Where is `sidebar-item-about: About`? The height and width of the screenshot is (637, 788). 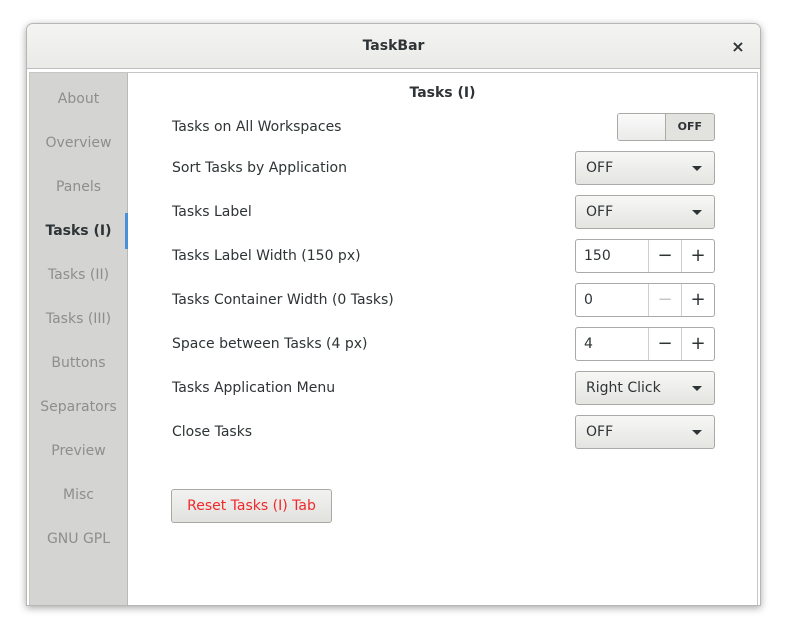 sidebar-item-about: About is located at coordinates (78, 99).